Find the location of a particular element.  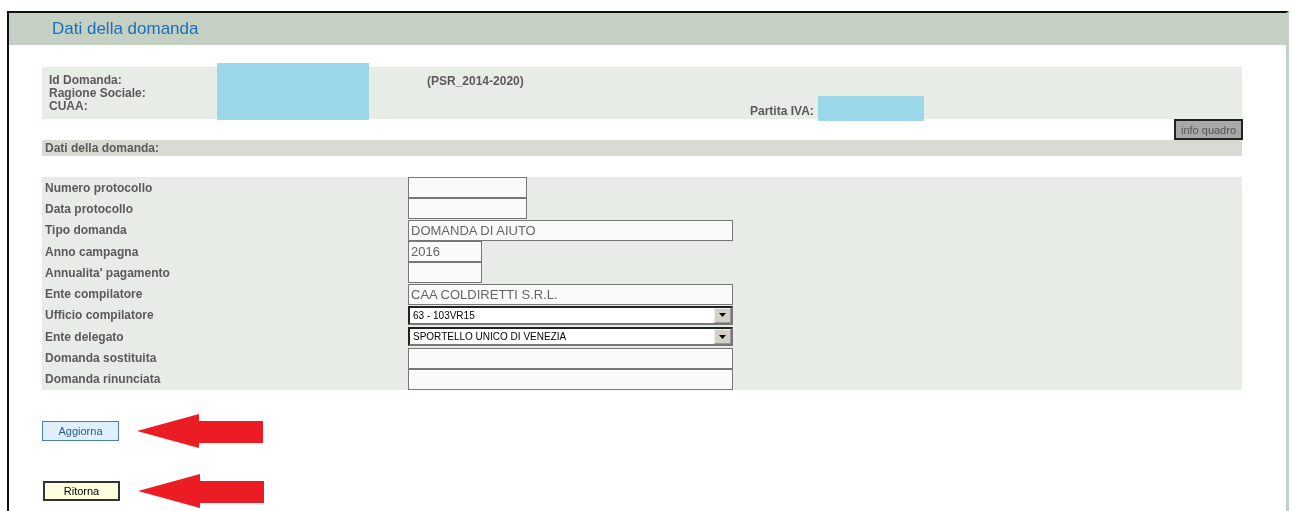

field-label: Tipo domanda is located at coordinates (86, 230).